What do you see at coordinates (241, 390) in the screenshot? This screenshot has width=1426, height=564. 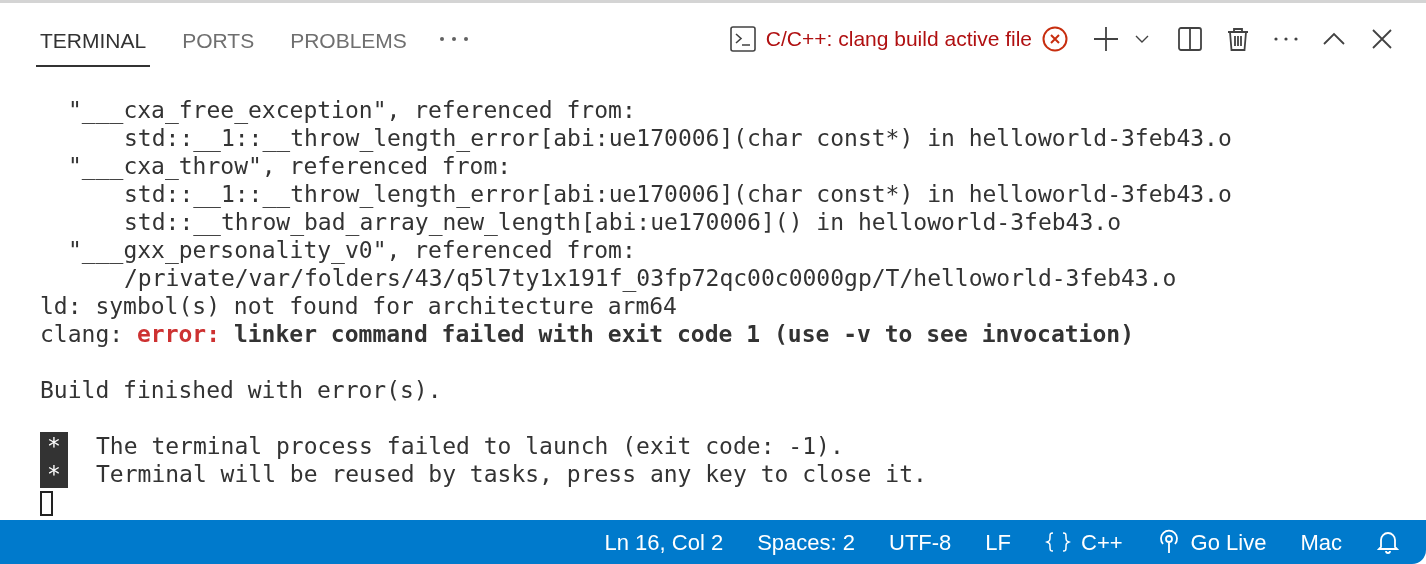 I see `terminal-line: Build finished with error(s).` at bounding box center [241, 390].